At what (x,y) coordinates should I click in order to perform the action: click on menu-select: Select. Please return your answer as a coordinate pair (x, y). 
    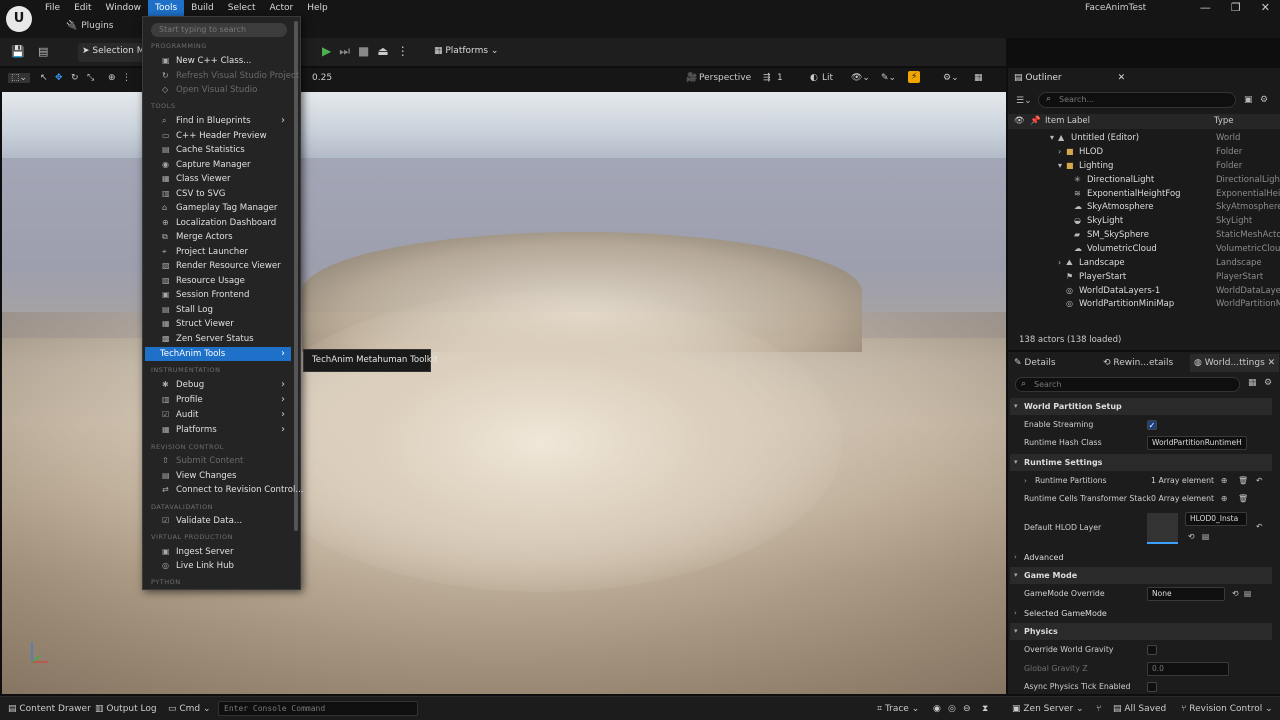
    Looking at the image, I should click on (242, 8).